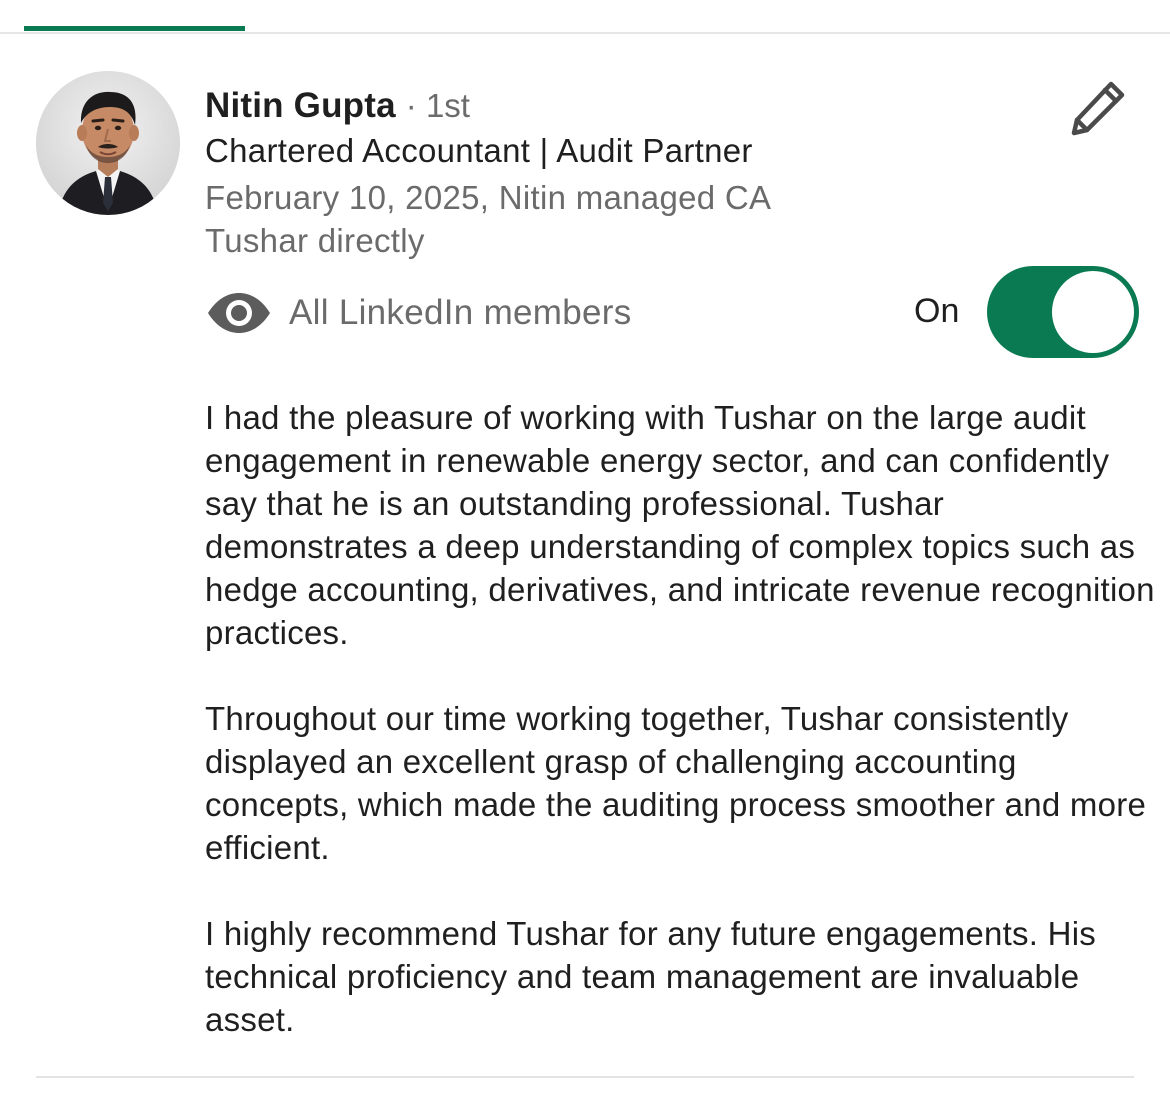 This screenshot has height=1093, width=1170. Describe the element at coordinates (134, 28) in the screenshot. I see `active-tab-indicator` at that location.